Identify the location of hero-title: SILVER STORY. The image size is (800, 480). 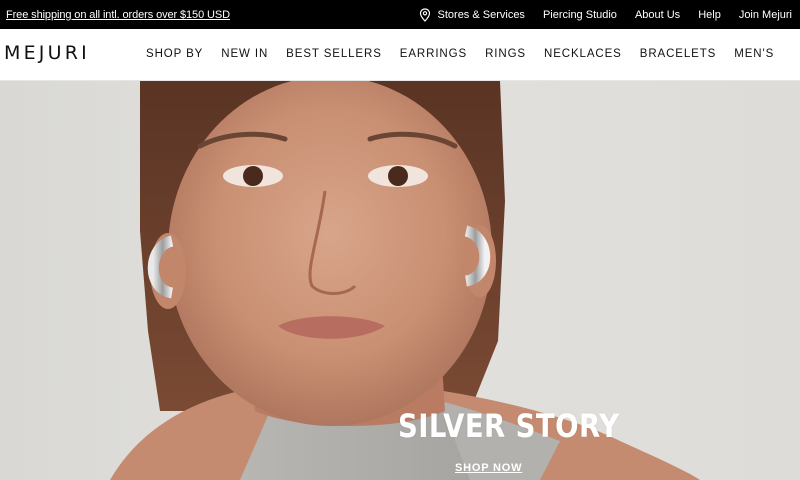
(509, 426).